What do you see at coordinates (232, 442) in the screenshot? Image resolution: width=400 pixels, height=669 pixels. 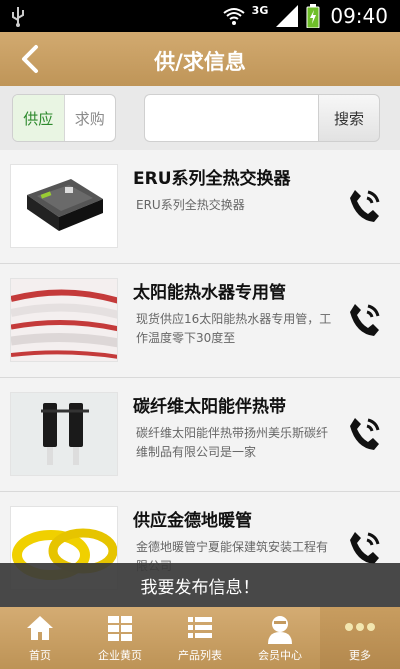 I see `item-description: 碳纤维太阳能伴热带扬州美乐斯碳纤维制品有限公司是一家` at bounding box center [232, 442].